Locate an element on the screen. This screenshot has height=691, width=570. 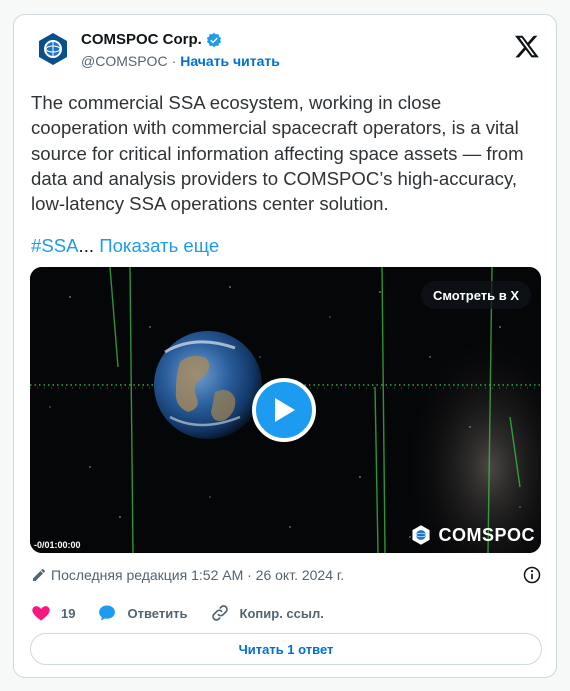
author-name-row: COMSPOC Corp. is located at coordinates (151, 39).